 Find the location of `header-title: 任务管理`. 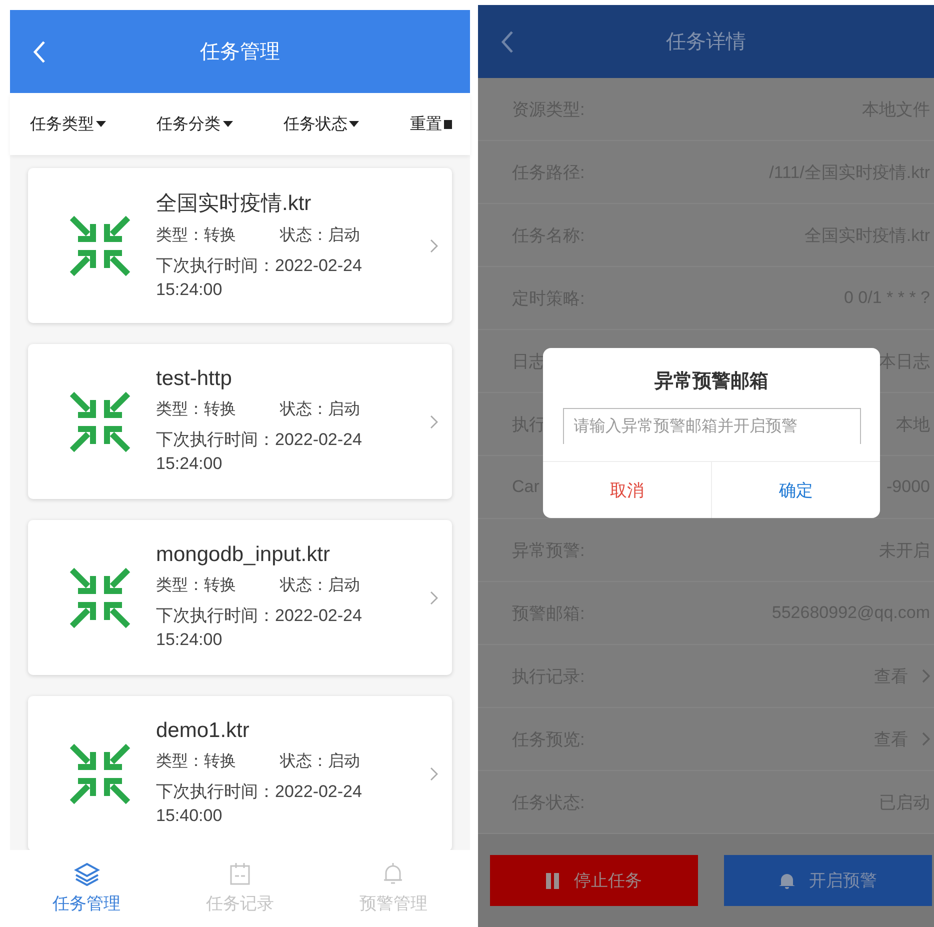

header-title: 任务管理 is located at coordinates (240, 52).